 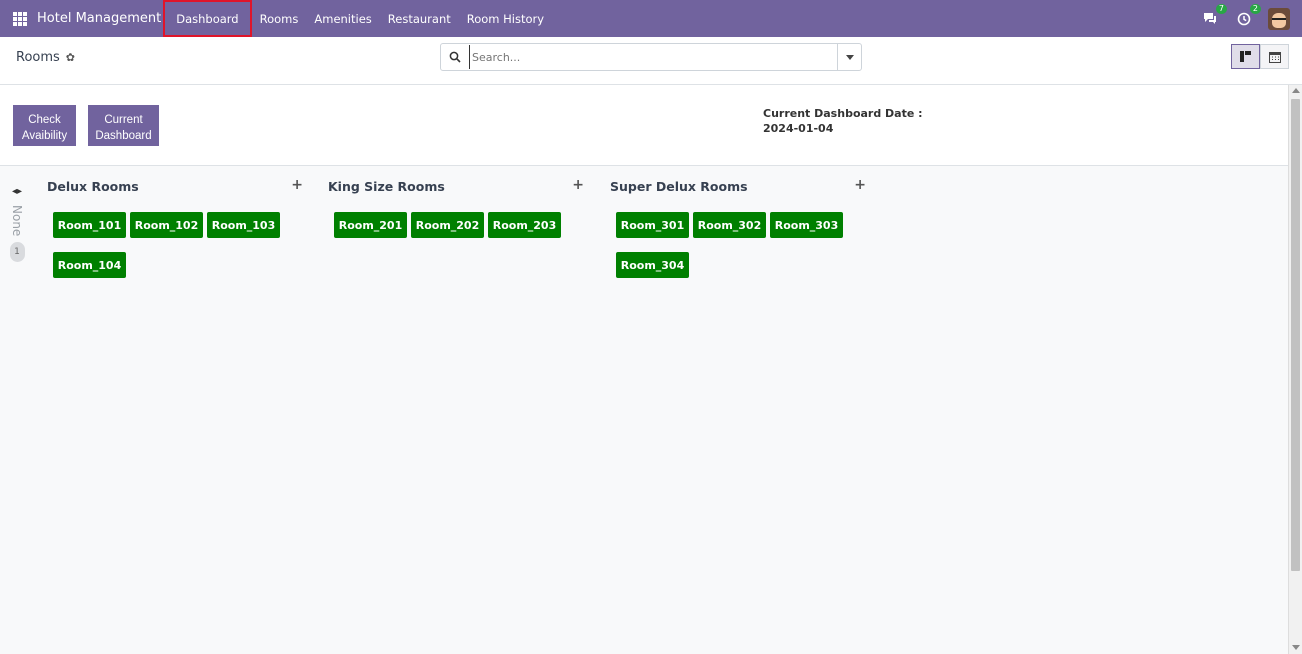 What do you see at coordinates (505, 18) in the screenshot?
I see `menu-item-room-history: Room History` at bounding box center [505, 18].